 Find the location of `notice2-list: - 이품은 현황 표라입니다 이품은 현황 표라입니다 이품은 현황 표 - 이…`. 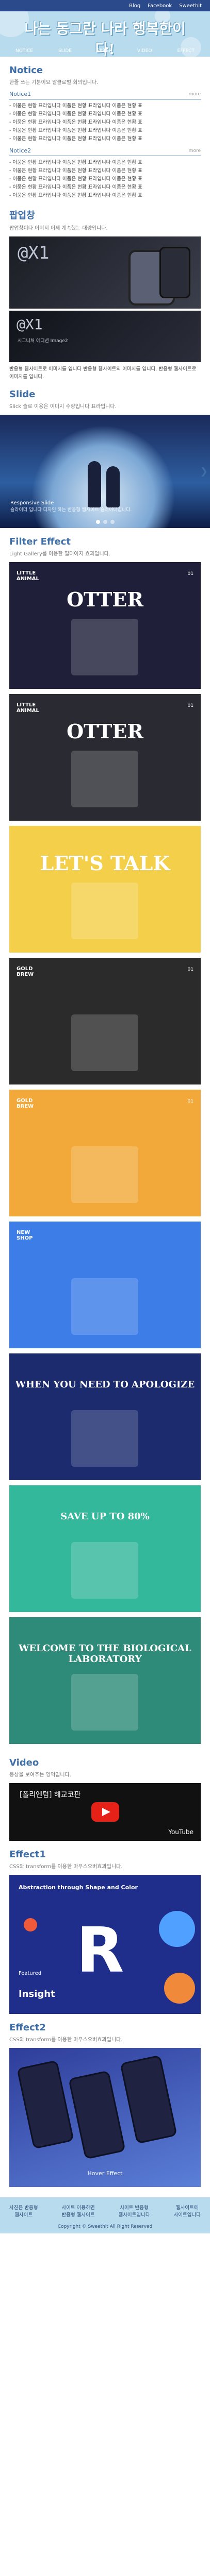

notice2-list: - 이품은 현황 표라입니다 이품은 현황 표라입니다 이품은 현황 표 - 이… is located at coordinates (105, 180).